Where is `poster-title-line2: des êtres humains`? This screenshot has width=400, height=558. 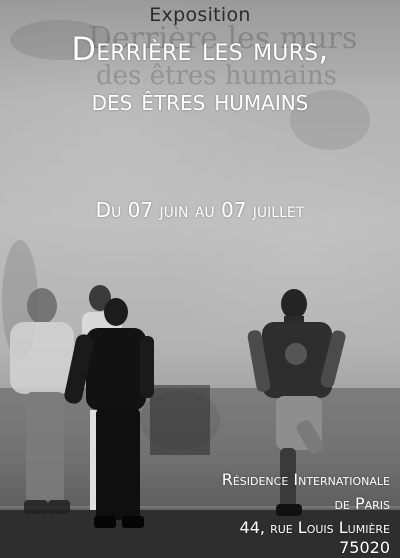
poster-title-line2: des êtres humains is located at coordinates (200, 100).